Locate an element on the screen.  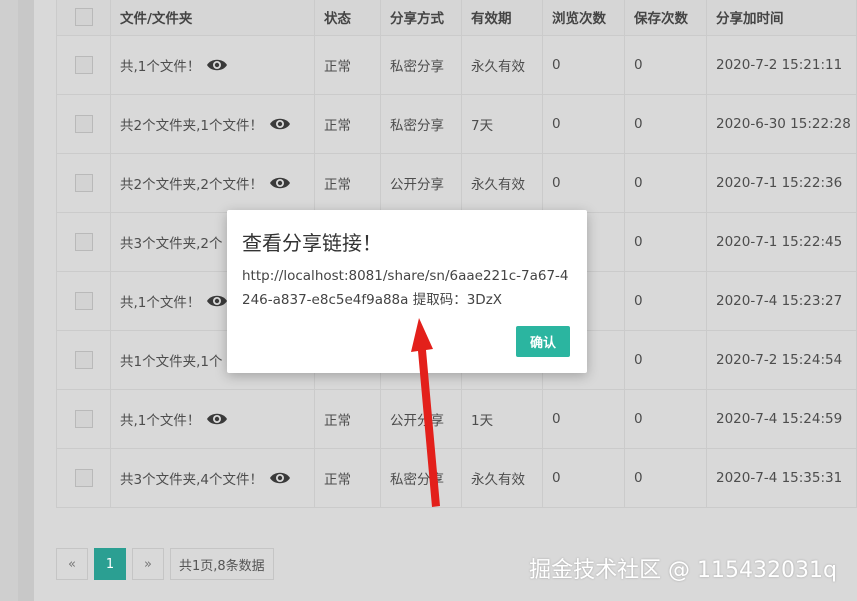
share-time-cell: 2020-7-4 15:23:27 is located at coordinates (781, 301).